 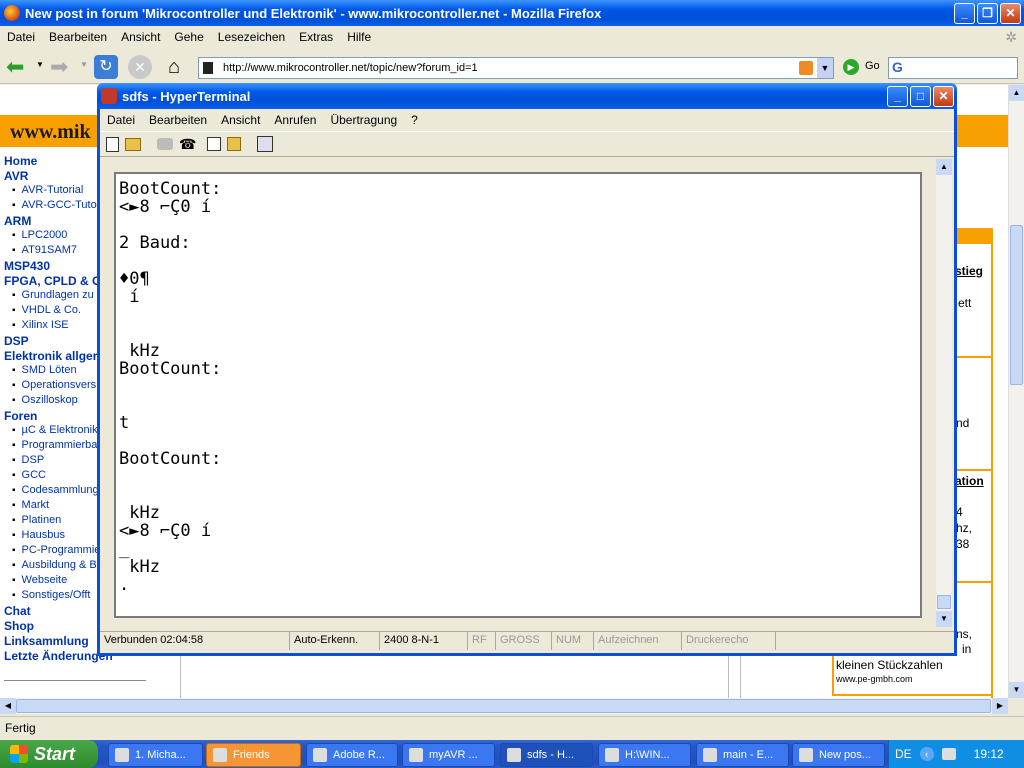 I want to click on status-connected: Verbunden 02:04:58, so click(x=195, y=641).